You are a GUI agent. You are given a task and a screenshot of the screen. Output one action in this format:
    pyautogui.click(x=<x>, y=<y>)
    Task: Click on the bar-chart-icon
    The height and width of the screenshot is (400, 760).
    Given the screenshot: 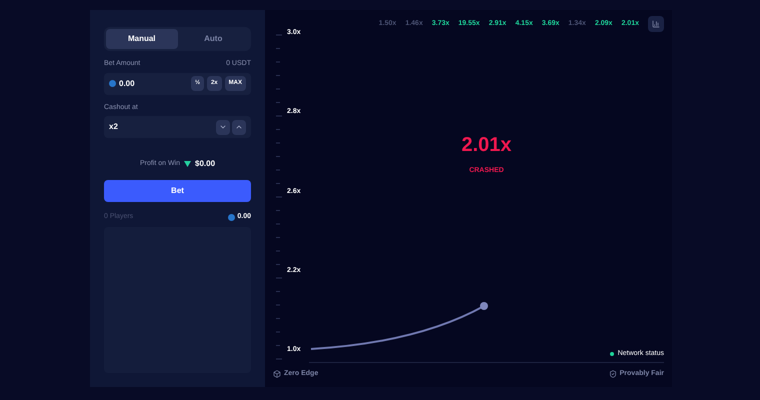 What is the action you would take?
    pyautogui.click(x=656, y=24)
    